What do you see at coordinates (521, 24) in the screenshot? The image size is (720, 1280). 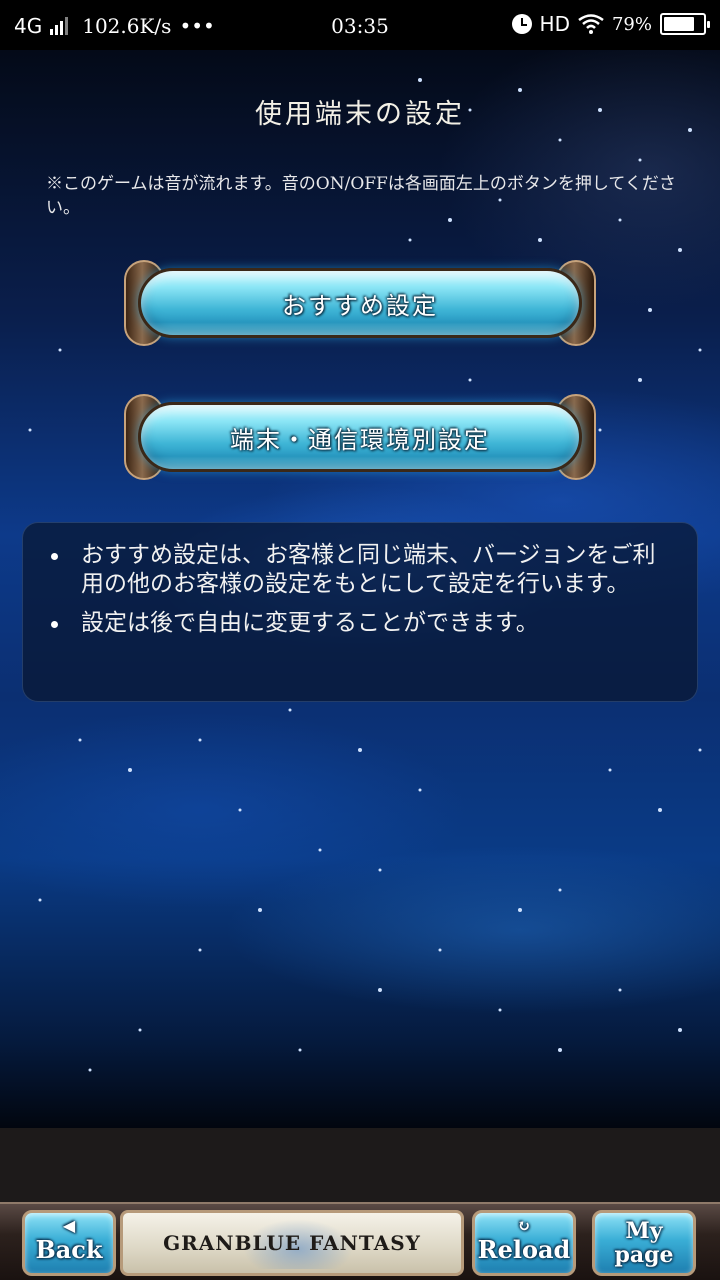 I see `alarm-icon` at bounding box center [521, 24].